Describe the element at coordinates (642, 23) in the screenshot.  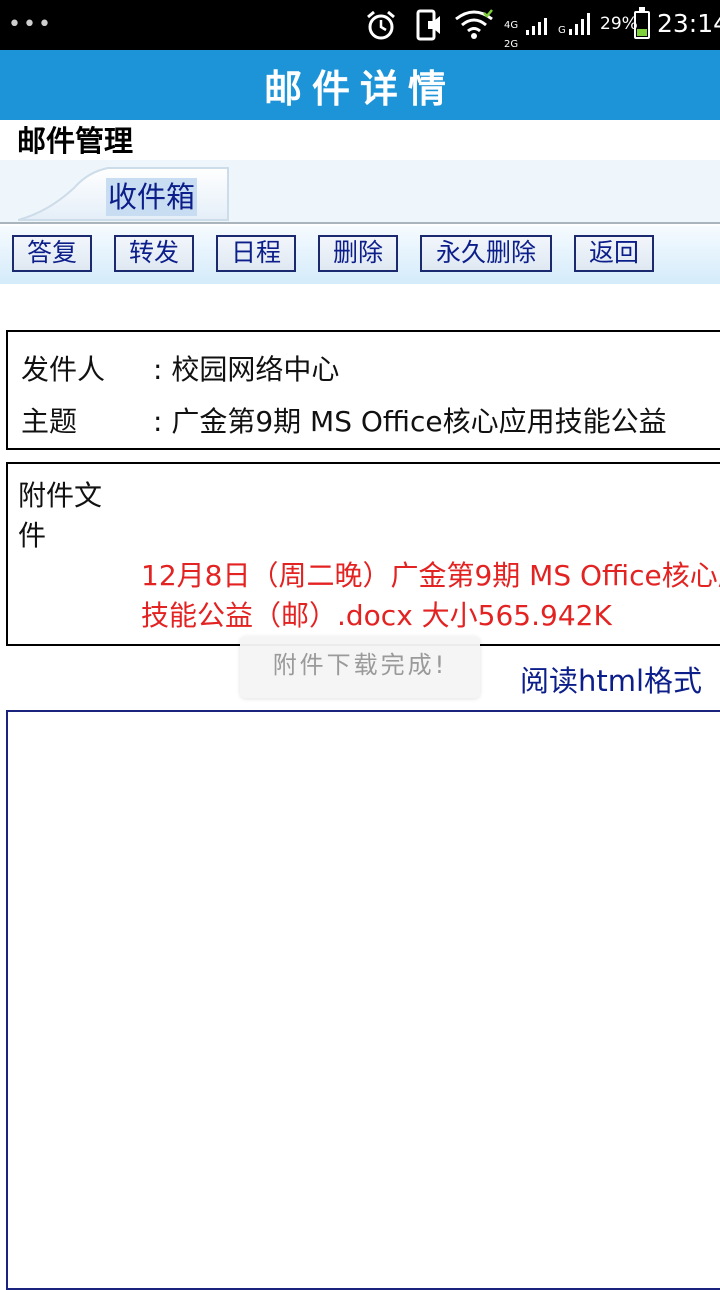
I see `battery-icon` at that location.